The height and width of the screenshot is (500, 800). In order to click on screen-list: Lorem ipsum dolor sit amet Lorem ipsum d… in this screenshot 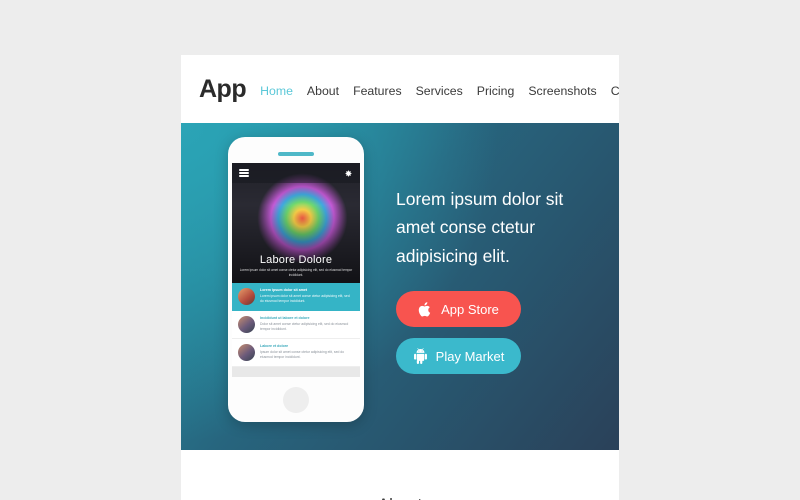, I will do `click(296, 325)`.